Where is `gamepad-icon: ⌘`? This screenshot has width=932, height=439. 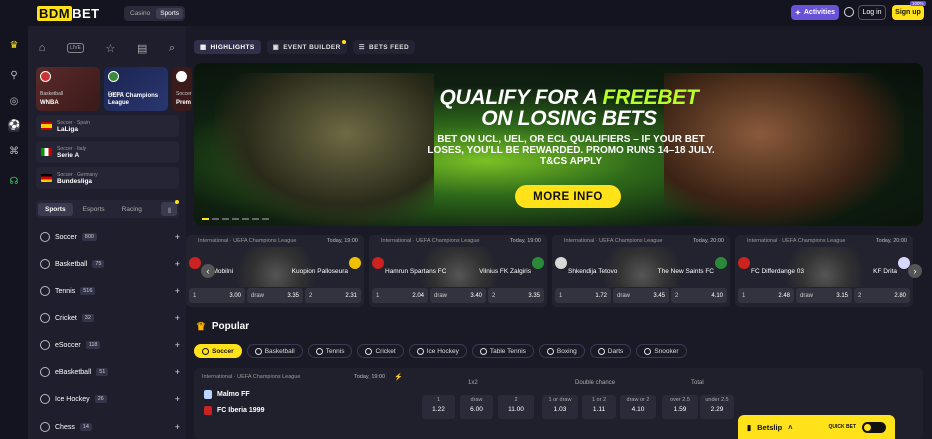 gamepad-icon: ⌘ is located at coordinates (14, 152).